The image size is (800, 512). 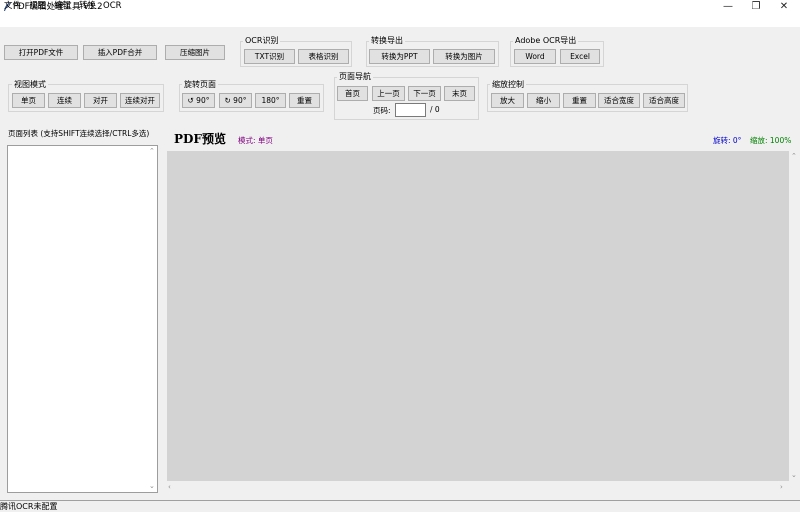 What do you see at coordinates (399, 56) in the screenshot?
I see `convert-ppt-button: 转换为PPT` at bounding box center [399, 56].